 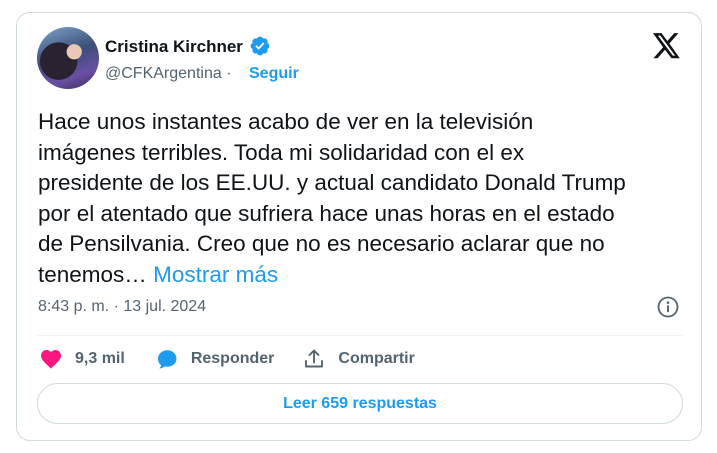 What do you see at coordinates (174, 47) in the screenshot?
I see `author-name: Cristina Kirchner` at bounding box center [174, 47].